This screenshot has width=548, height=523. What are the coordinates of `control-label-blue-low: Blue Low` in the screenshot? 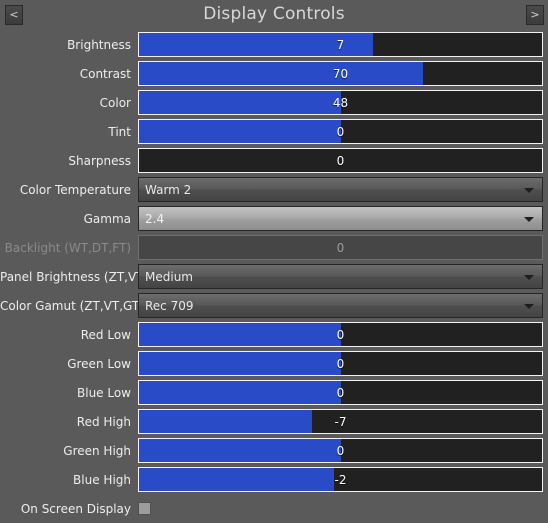 It's located at (104, 392).